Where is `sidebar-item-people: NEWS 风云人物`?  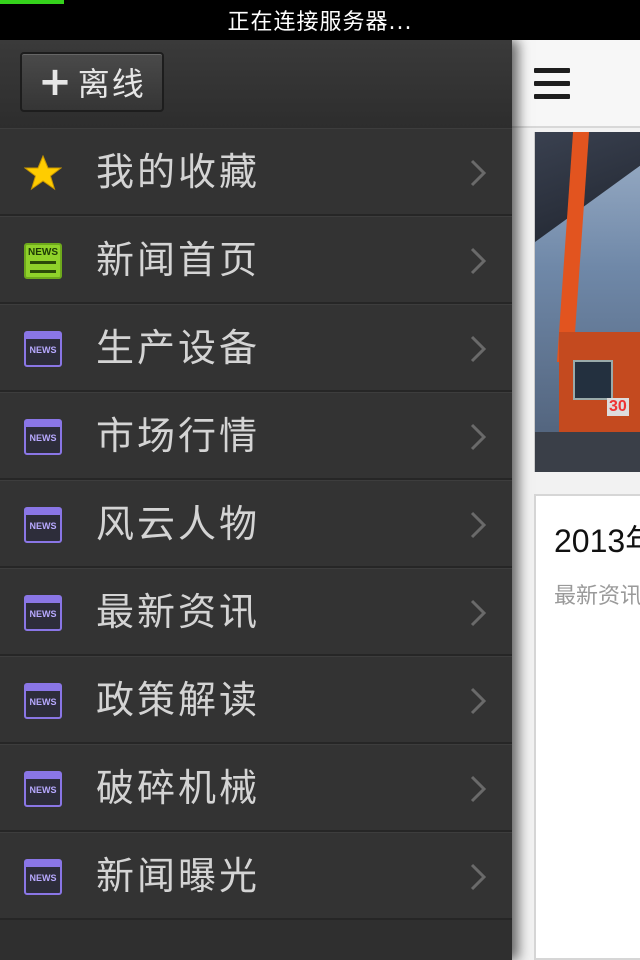 sidebar-item-people: NEWS 风云人物 is located at coordinates (256, 524).